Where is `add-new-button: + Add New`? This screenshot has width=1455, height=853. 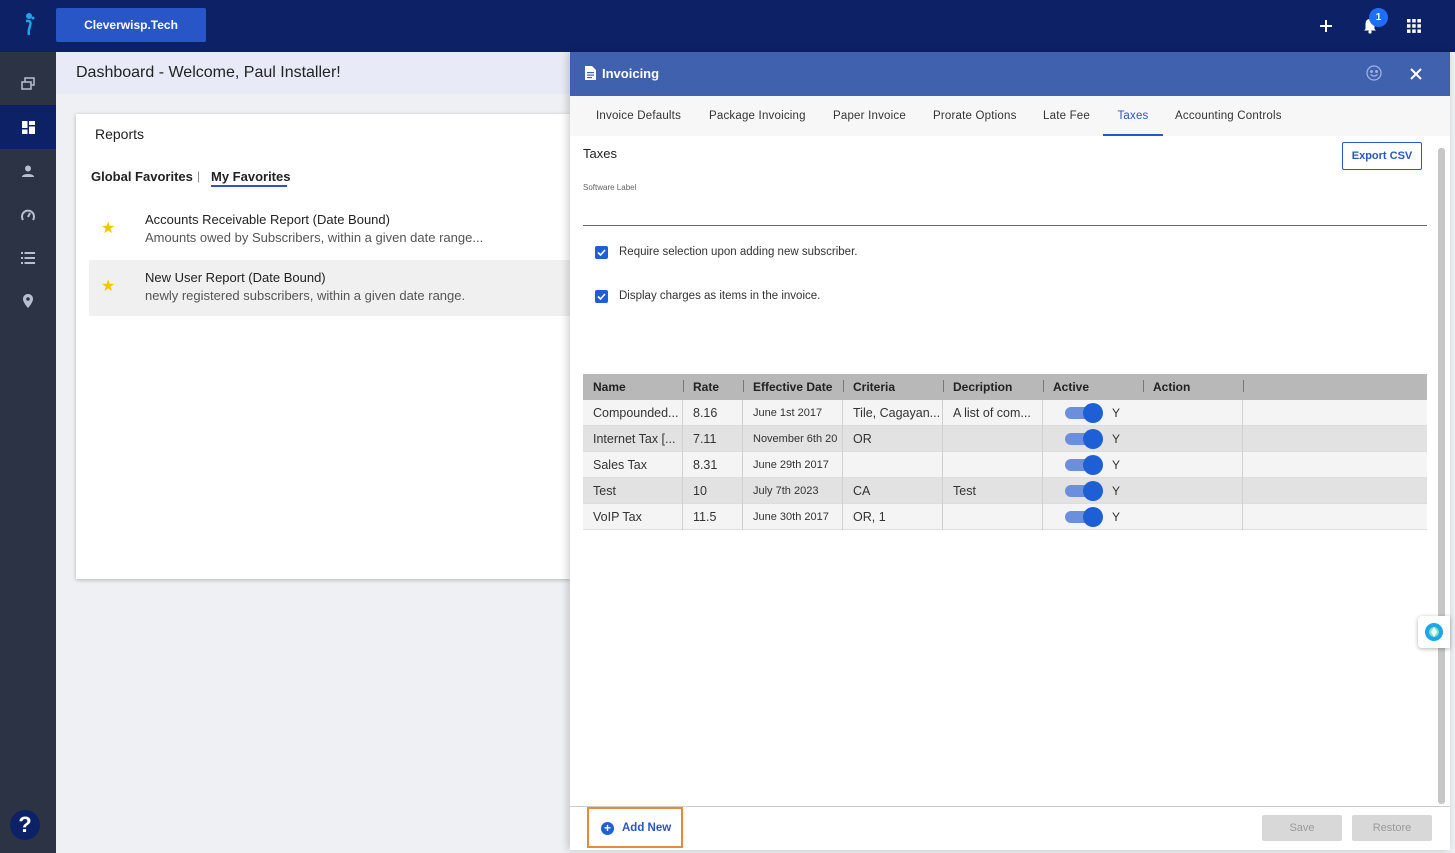 add-new-button: + Add New is located at coordinates (635, 827).